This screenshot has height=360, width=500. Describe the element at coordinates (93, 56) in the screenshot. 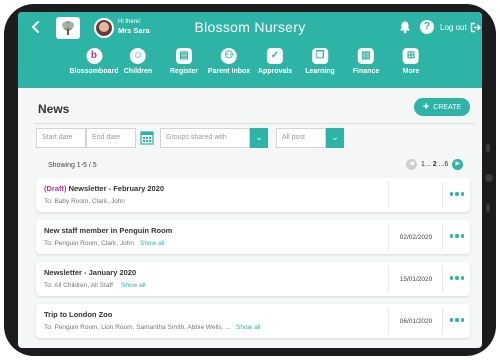

I see `blossomboard-icon: b` at that location.